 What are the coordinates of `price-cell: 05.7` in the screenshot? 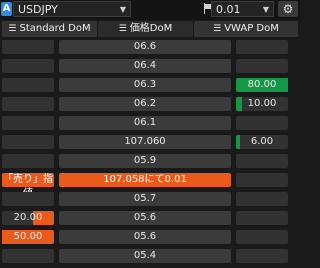 It's located at (145, 199).